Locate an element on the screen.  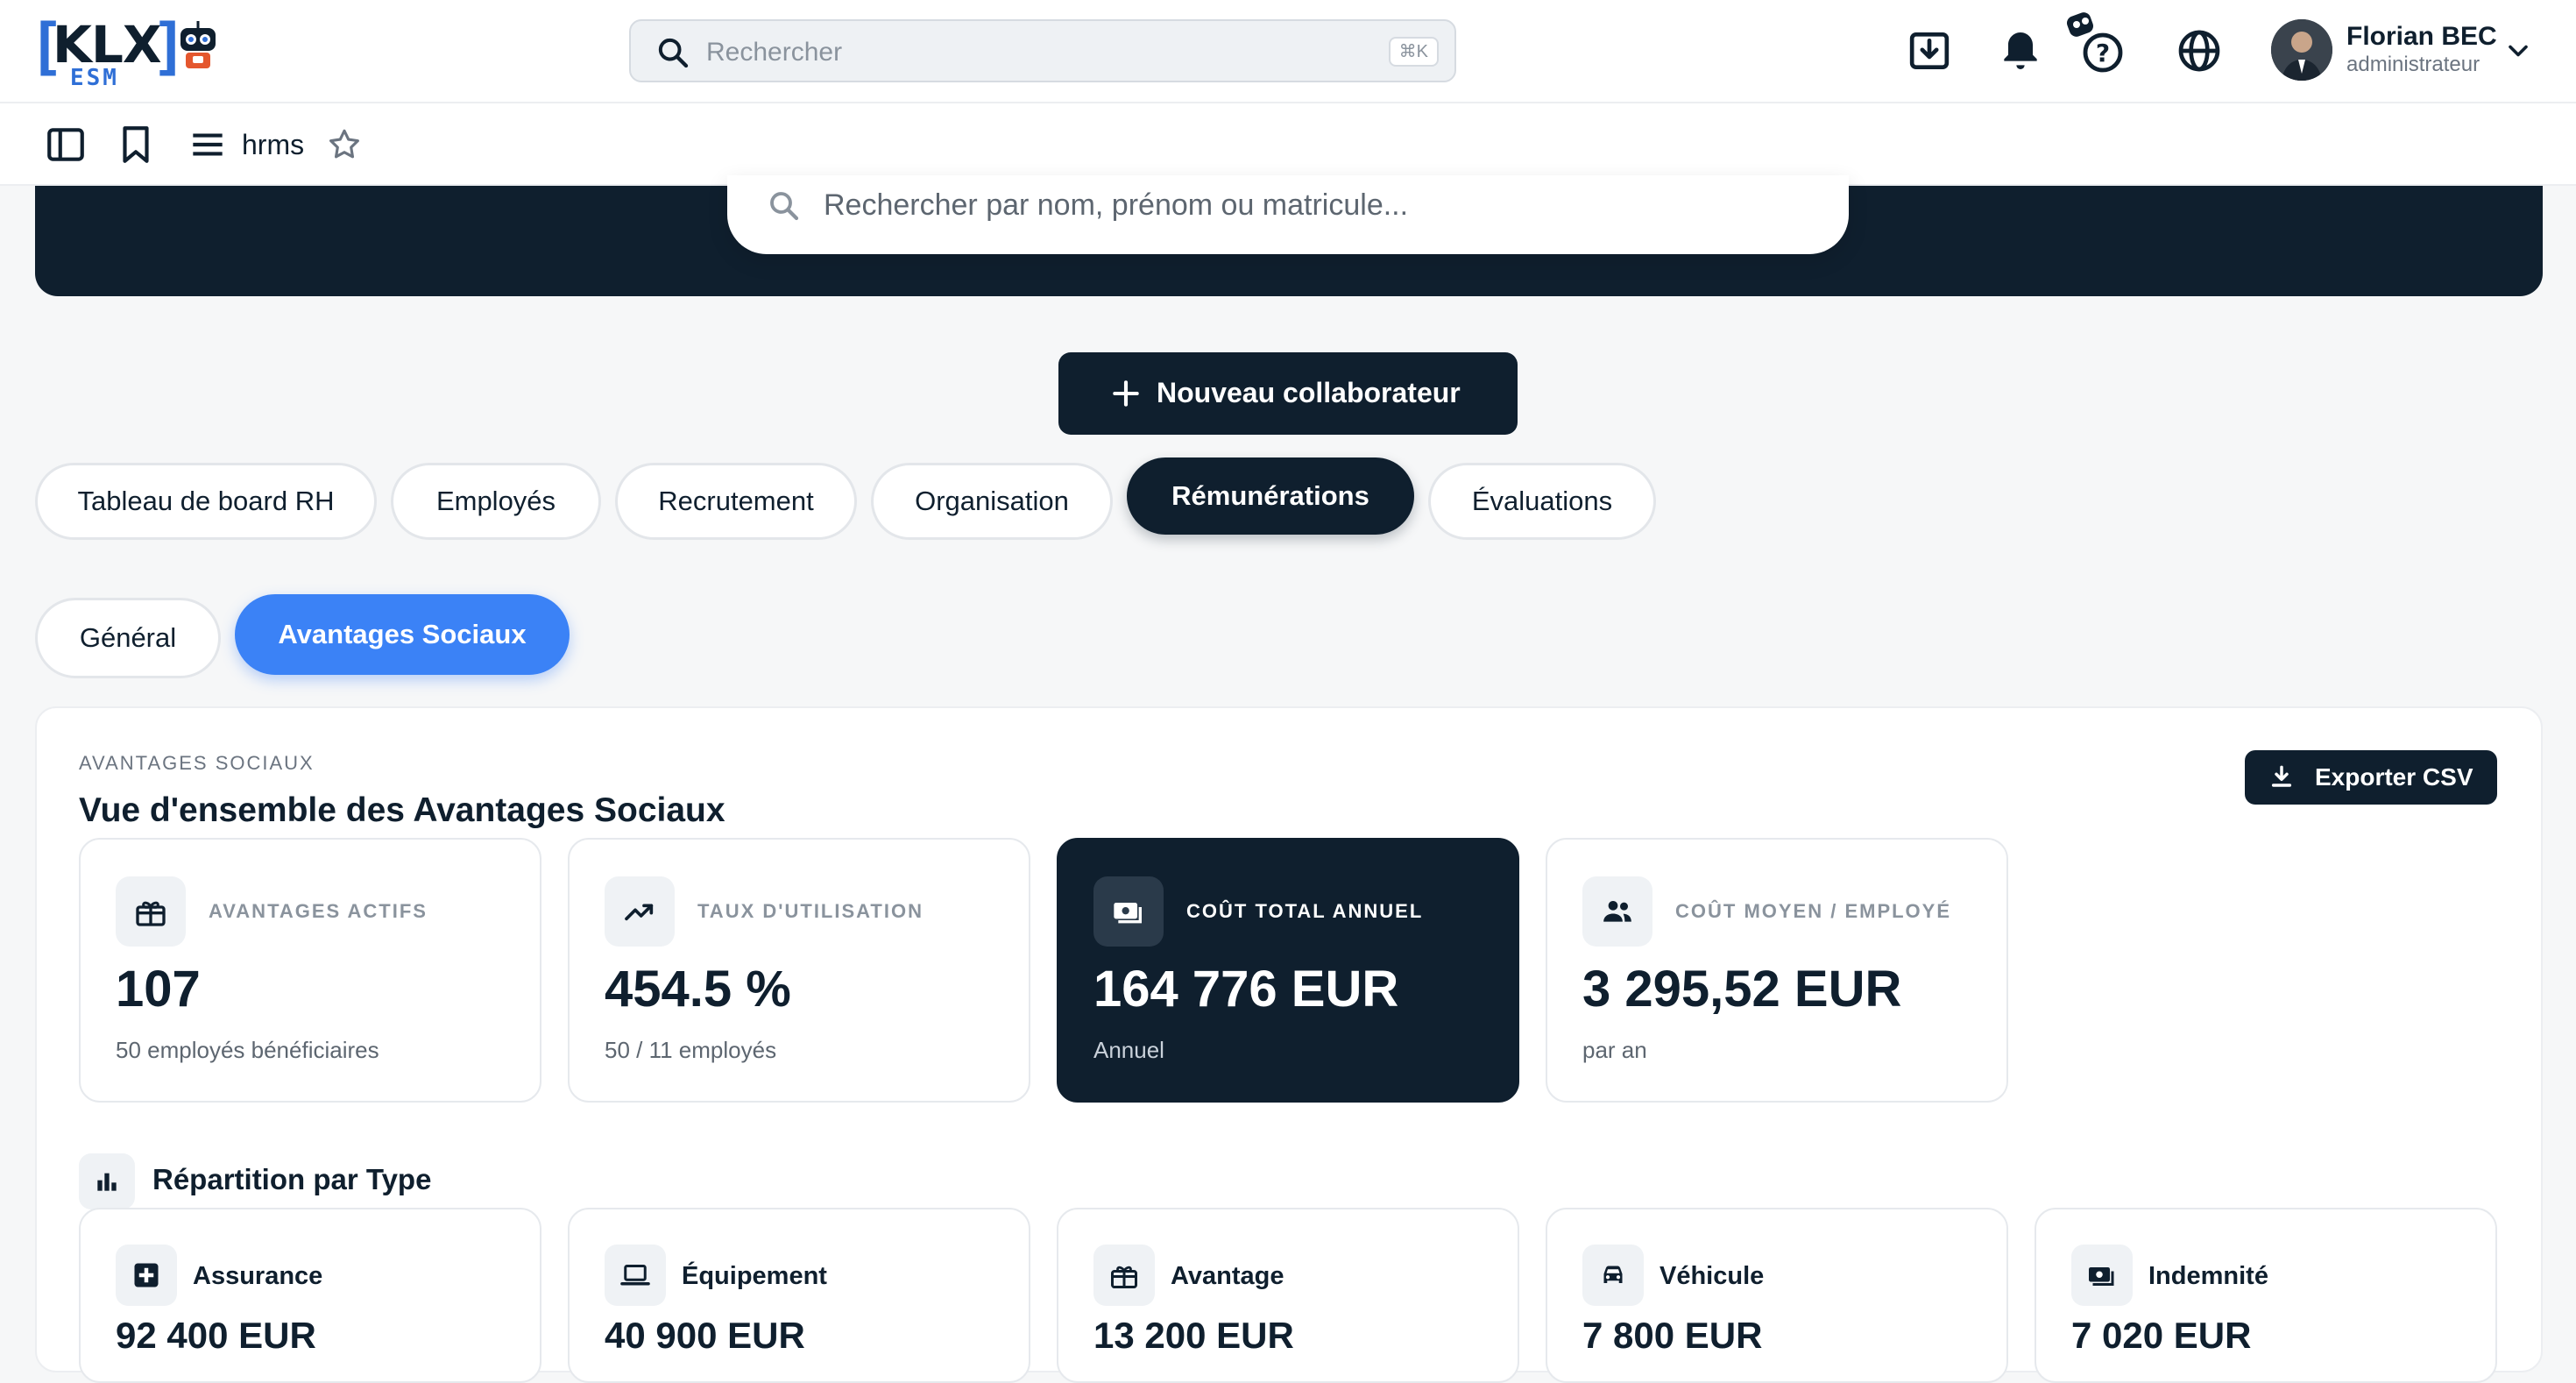
new-collaborator-label: Nouveau collaborateur is located at coordinates (1309, 392).